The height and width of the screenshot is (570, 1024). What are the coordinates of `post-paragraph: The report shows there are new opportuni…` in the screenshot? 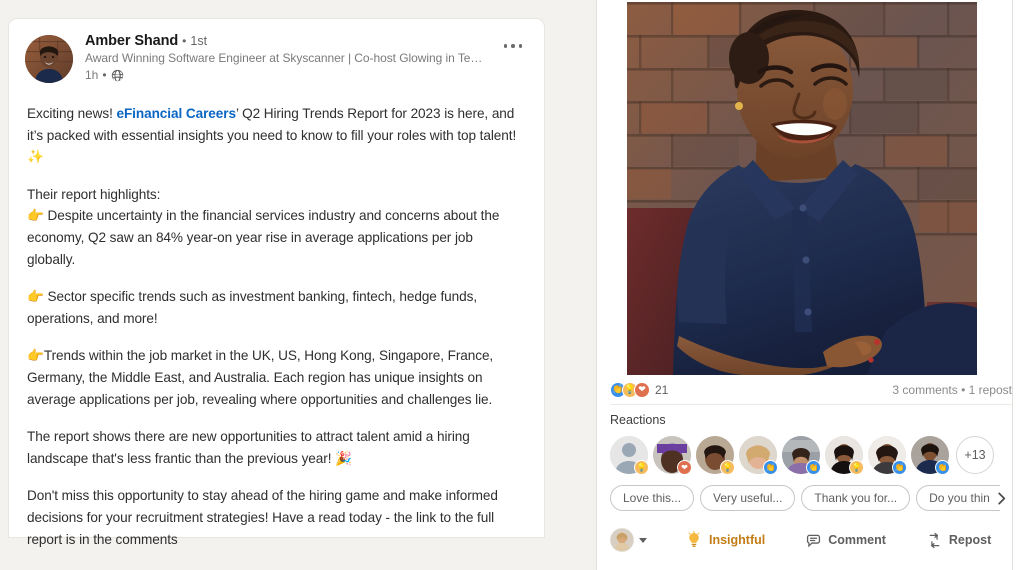 It's located at (274, 447).